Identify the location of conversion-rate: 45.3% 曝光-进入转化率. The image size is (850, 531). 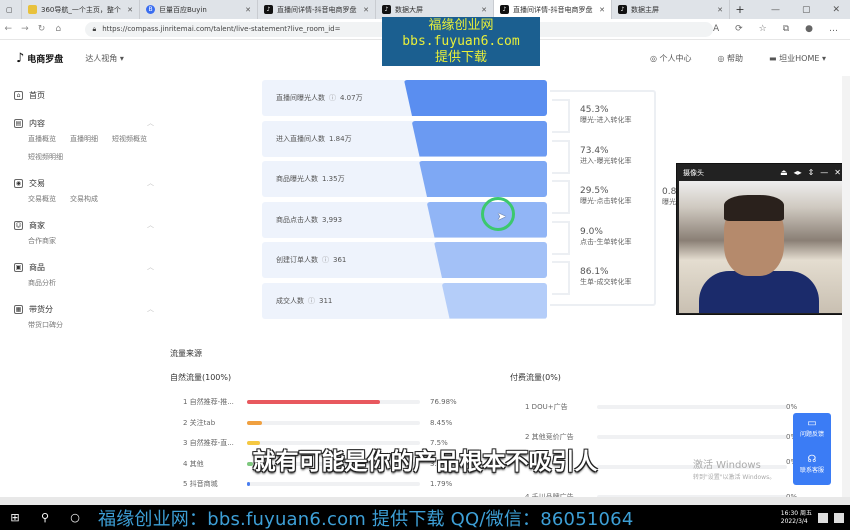
(606, 115).